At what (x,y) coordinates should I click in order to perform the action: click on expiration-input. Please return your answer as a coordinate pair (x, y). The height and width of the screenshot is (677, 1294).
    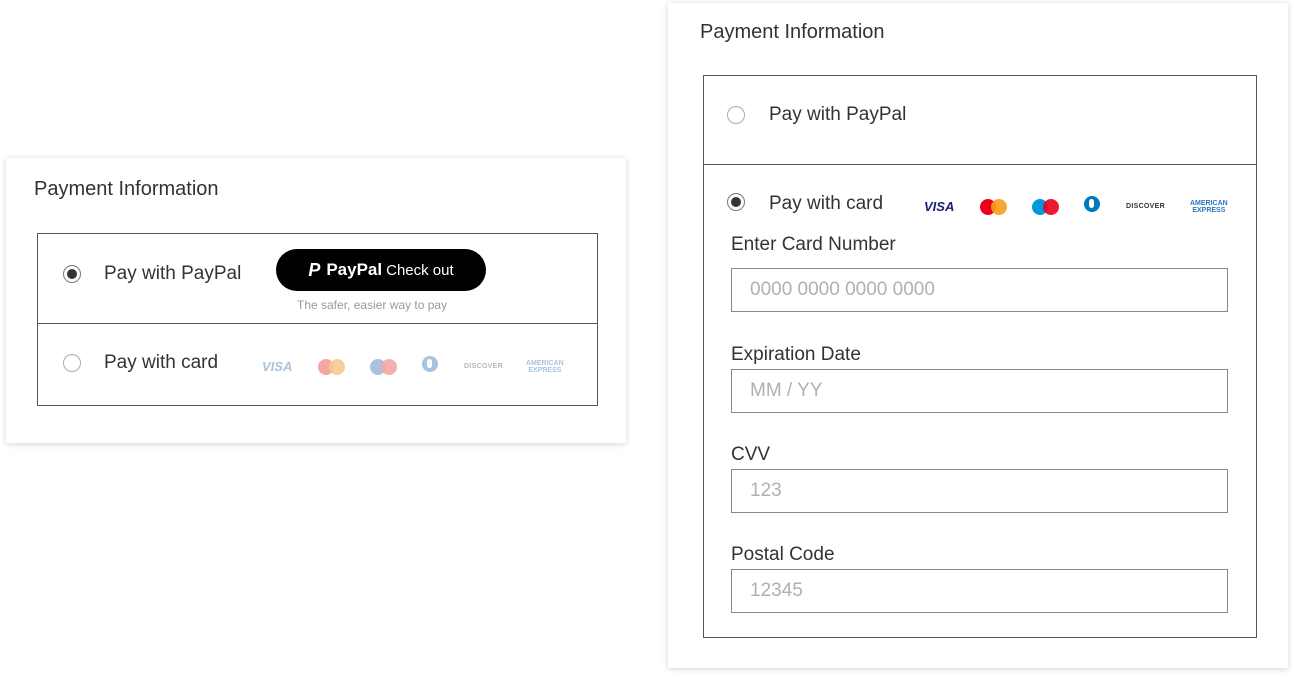
    Looking at the image, I should click on (979, 391).